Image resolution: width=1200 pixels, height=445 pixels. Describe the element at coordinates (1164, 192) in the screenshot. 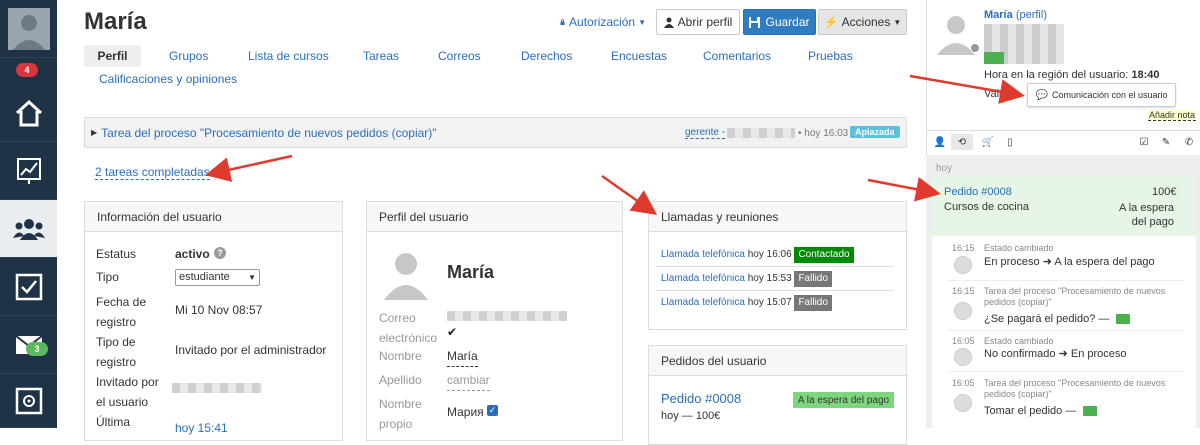

I see `feed-order-amount: 100€` at that location.